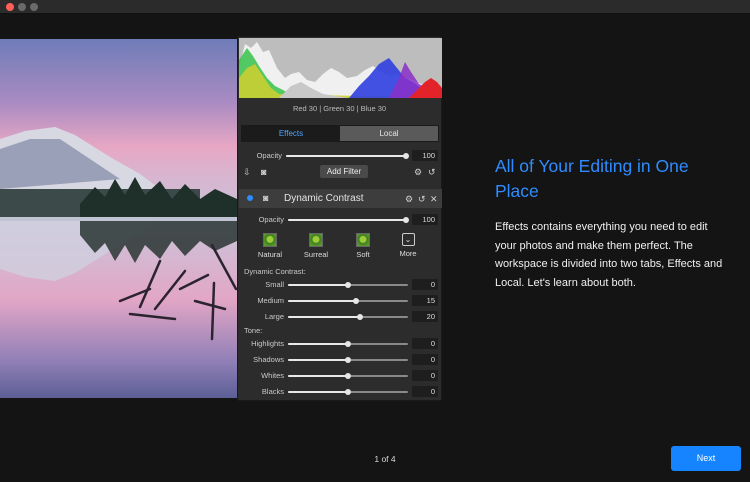 The image size is (750, 482). What do you see at coordinates (22, 7) in the screenshot?
I see `minimize-window-button` at bounding box center [22, 7].